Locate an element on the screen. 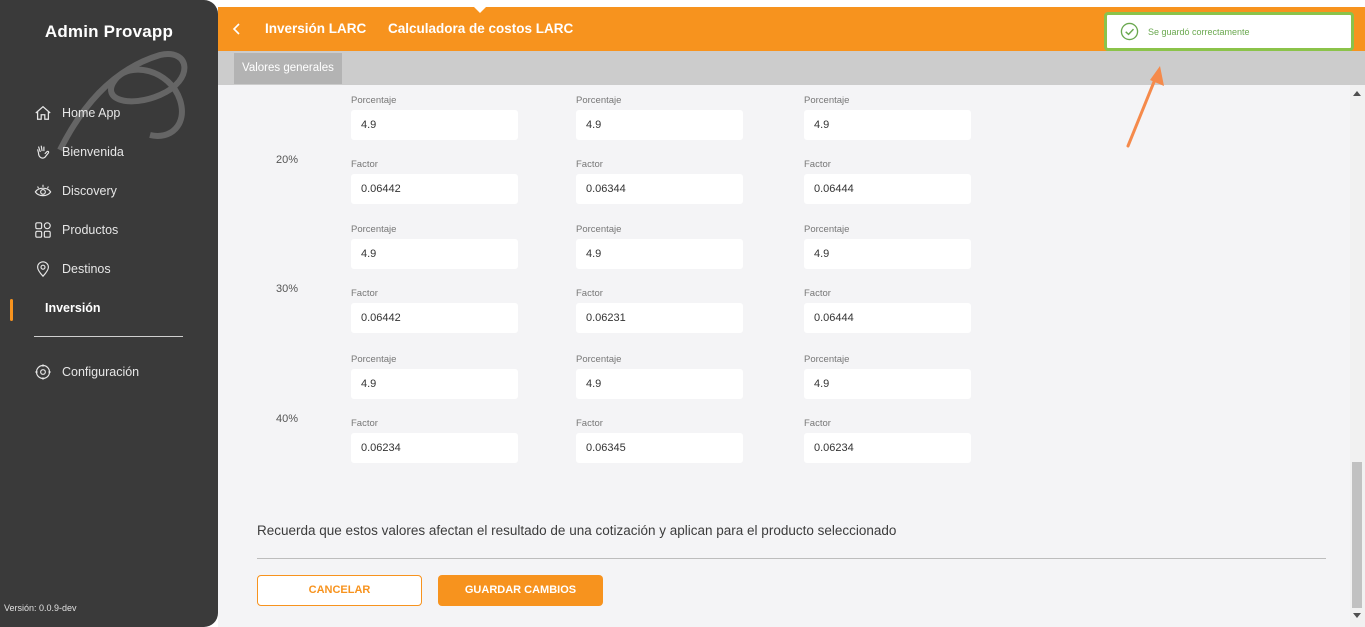 The height and width of the screenshot is (627, 1365). scroll-down-arrow-icon is located at coordinates (1357, 615).